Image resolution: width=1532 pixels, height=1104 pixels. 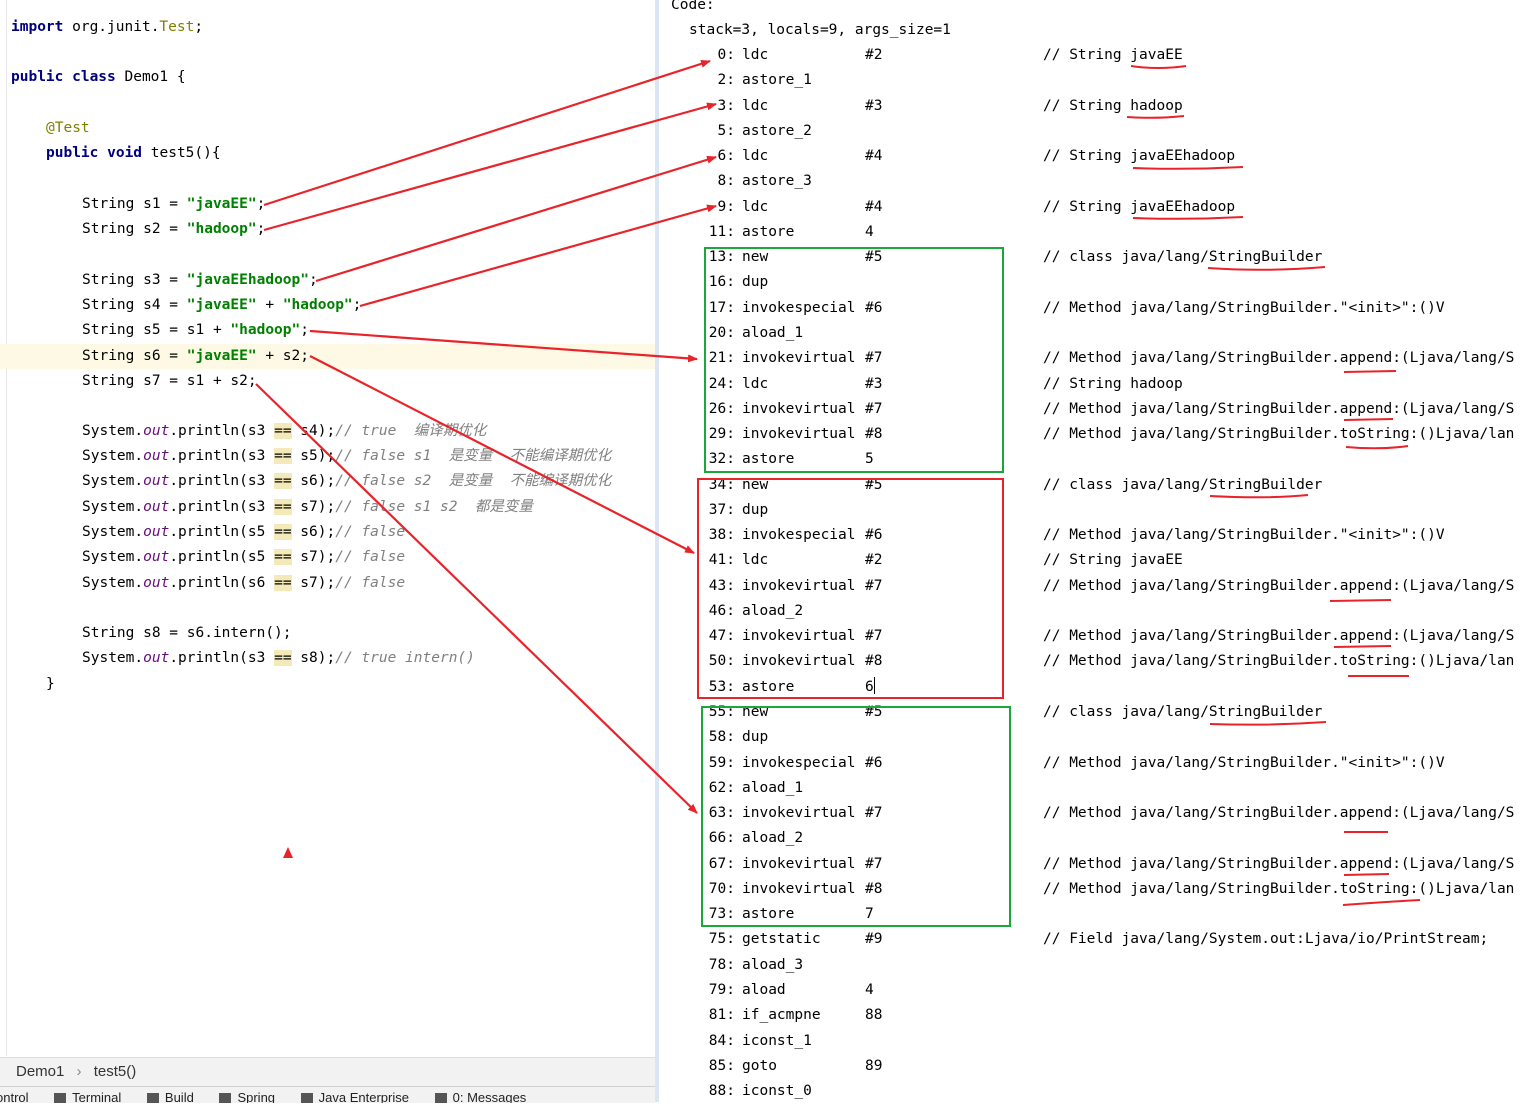 What do you see at coordinates (115, 1071) in the screenshot?
I see `breadcrumb-method: test5()` at bounding box center [115, 1071].